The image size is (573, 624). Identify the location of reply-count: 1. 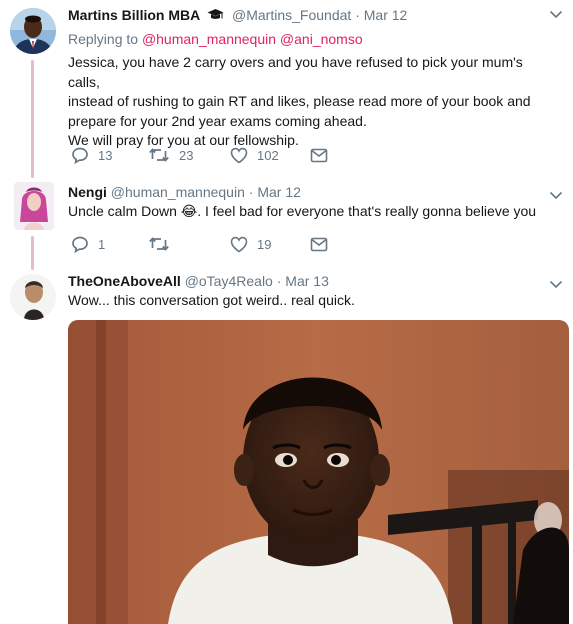
(102, 244).